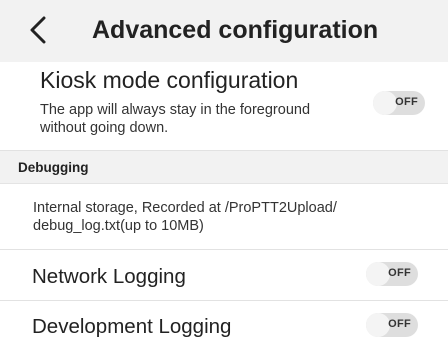 Image resolution: width=448 pixels, height=351 pixels. What do you see at coordinates (169, 80) in the screenshot?
I see `kiosk-mode-title: Kiosk mode configuration` at bounding box center [169, 80].